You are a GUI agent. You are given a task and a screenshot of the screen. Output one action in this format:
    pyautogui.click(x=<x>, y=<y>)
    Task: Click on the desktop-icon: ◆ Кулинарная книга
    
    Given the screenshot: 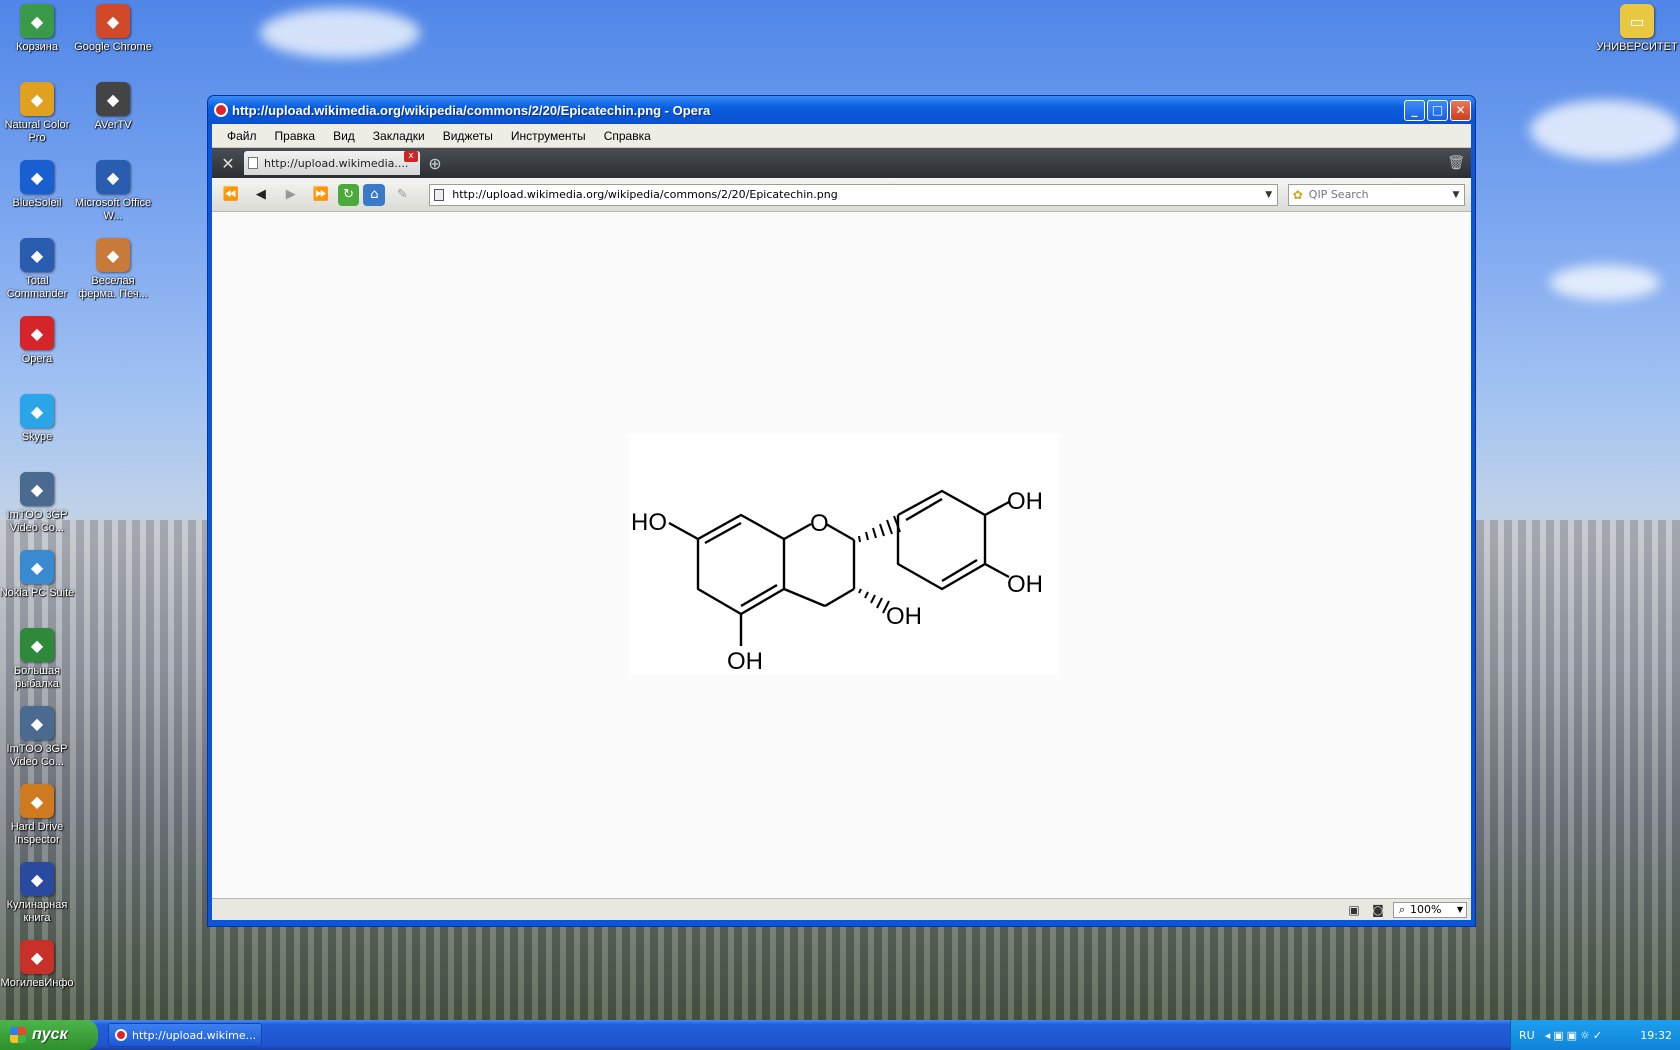 What is the action you would take?
    pyautogui.click(x=38, y=893)
    